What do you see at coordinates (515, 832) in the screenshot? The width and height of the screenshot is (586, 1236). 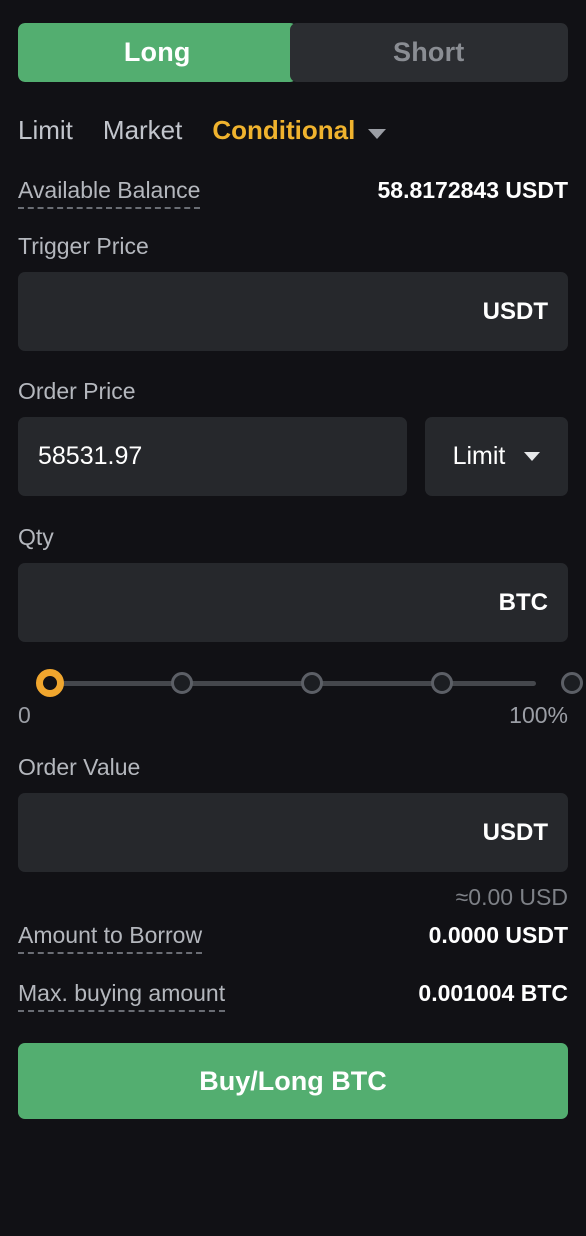 I see `order-value-unit: USDT` at bounding box center [515, 832].